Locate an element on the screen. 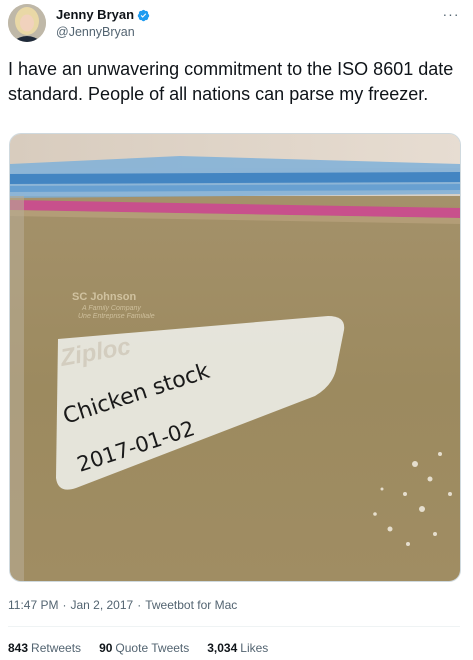 The width and height of the screenshot is (473, 660). likes-count: 3,034 is located at coordinates (222, 648).